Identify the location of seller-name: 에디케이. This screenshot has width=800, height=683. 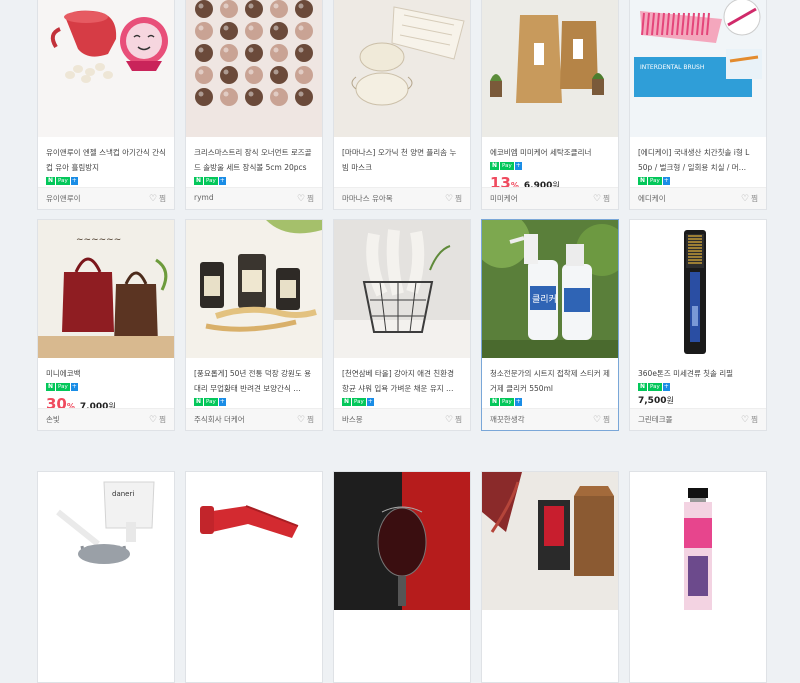
(652, 198).